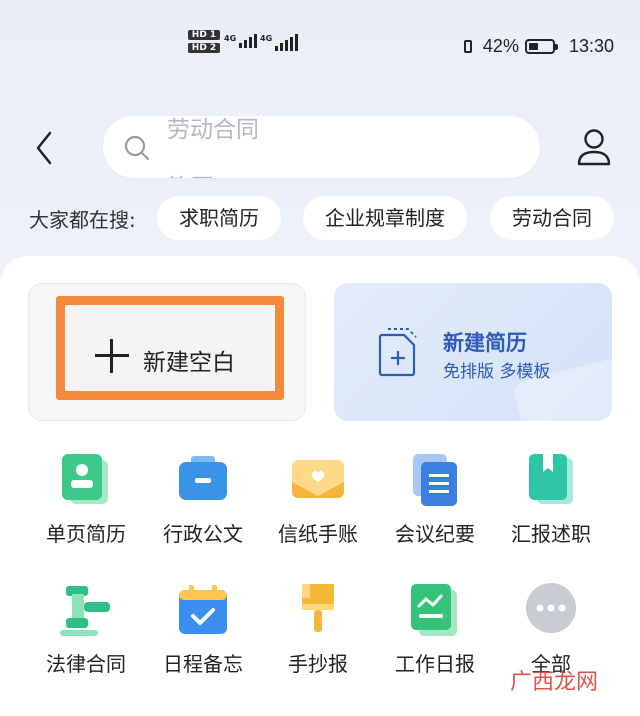 The height and width of the screenshot is (716, 640). I want to click on sim-indicators: HD 1 HD 2, so click(205, 43).